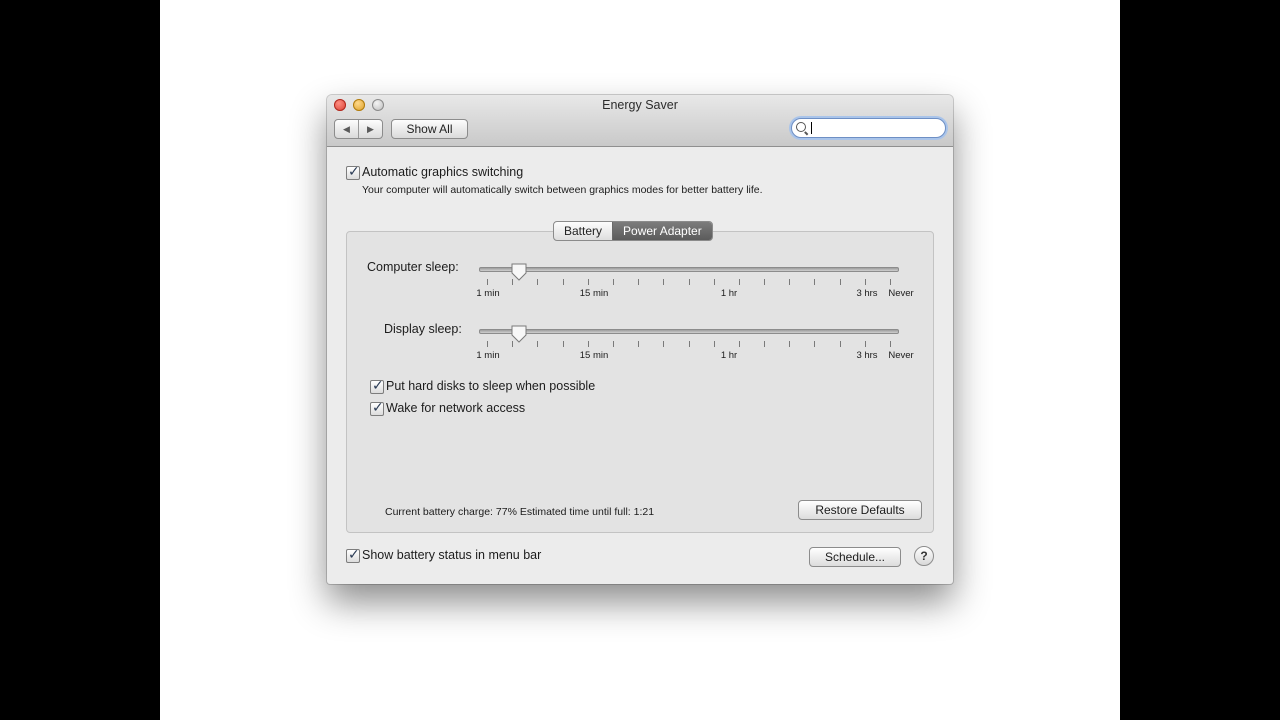  I want to click on search-field, so click(868, 128).